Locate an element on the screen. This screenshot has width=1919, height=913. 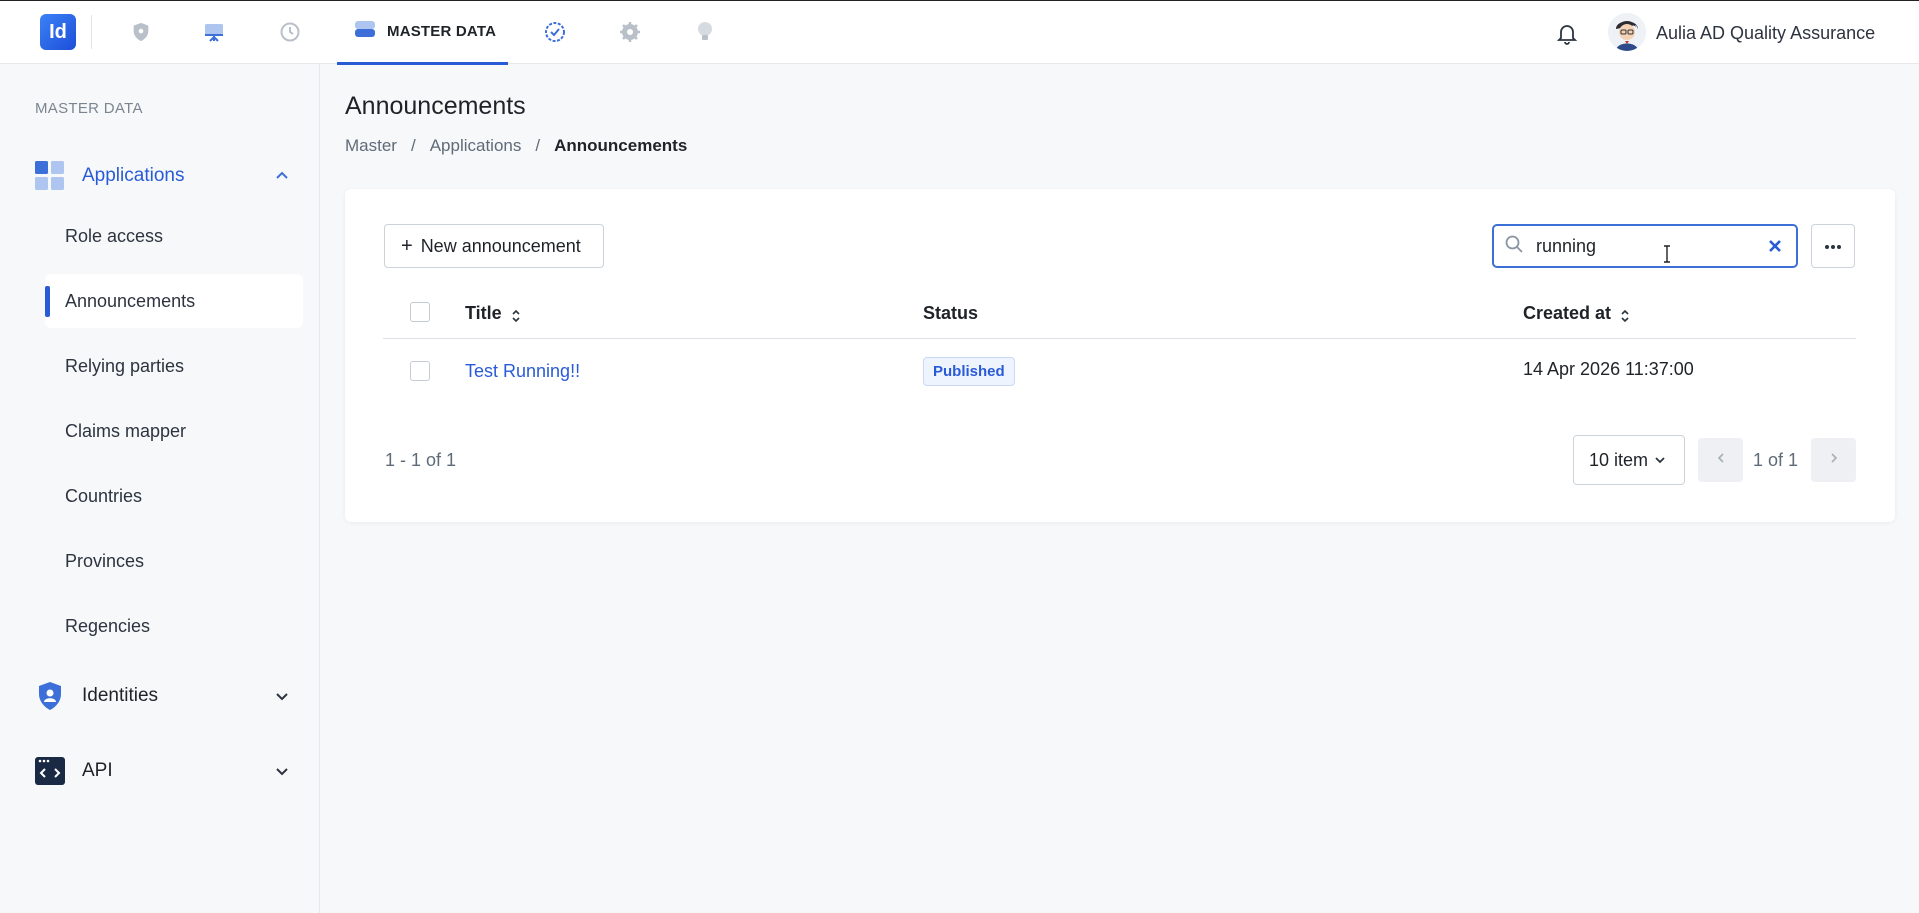
prev-page-button is located at coordinates (1720, 460).